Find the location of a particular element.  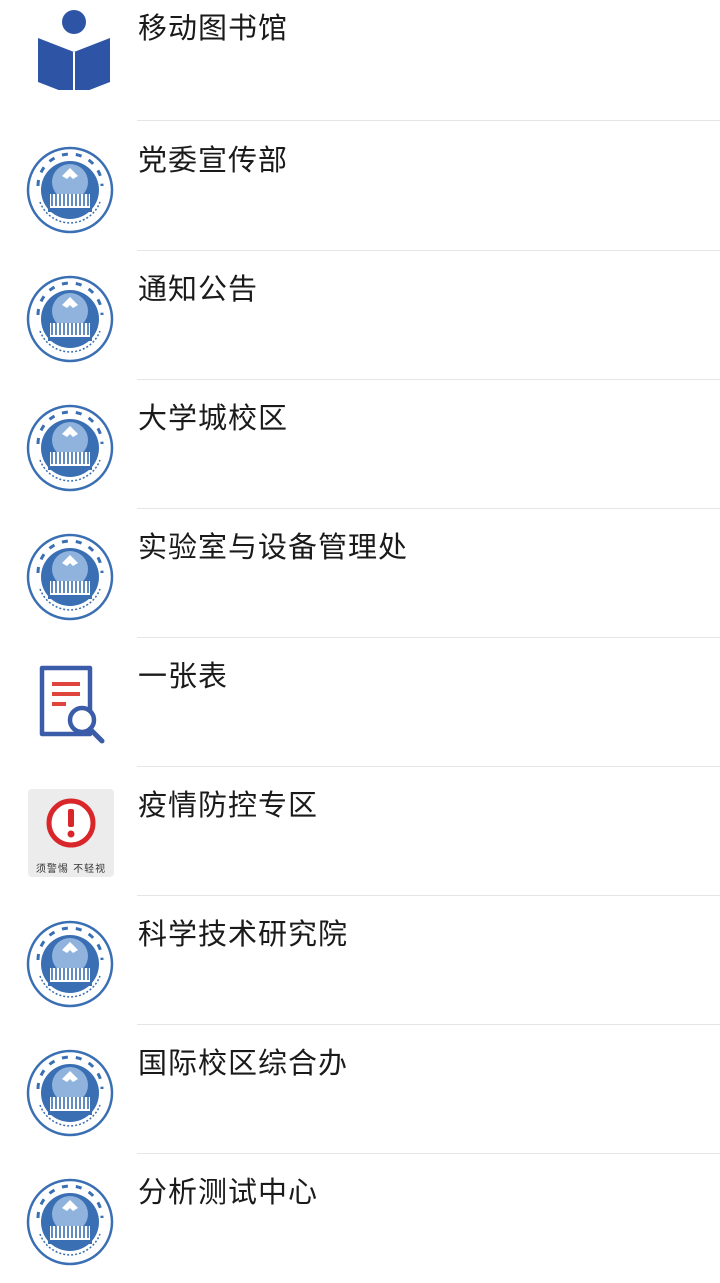

account-name: 实验室与设备管理处 is located at coordinates (273, 547).